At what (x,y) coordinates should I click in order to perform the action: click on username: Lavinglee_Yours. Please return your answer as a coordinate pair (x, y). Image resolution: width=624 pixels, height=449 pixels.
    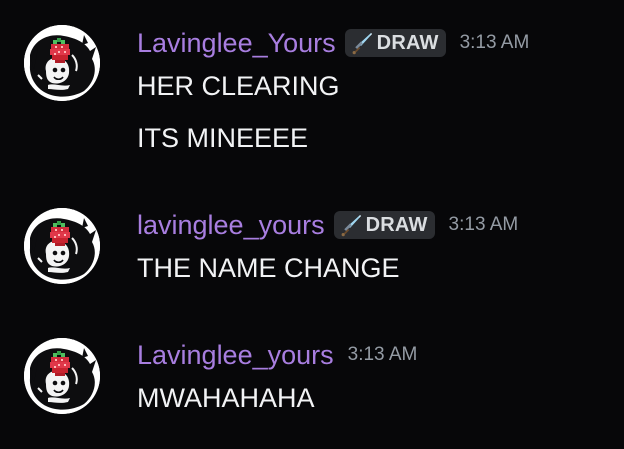
    Looking at the image, I should click on (236, 43).